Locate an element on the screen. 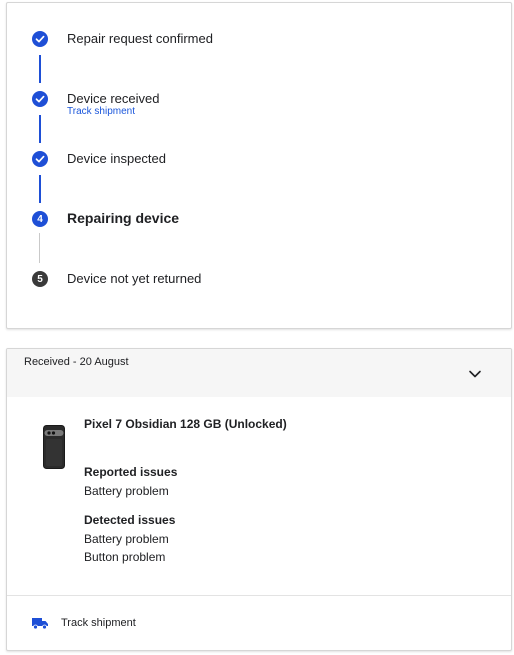 The width and height of the screenshot is (514, 655). step-device-received: Device received Track shipment is located at coordinates (259, 104).